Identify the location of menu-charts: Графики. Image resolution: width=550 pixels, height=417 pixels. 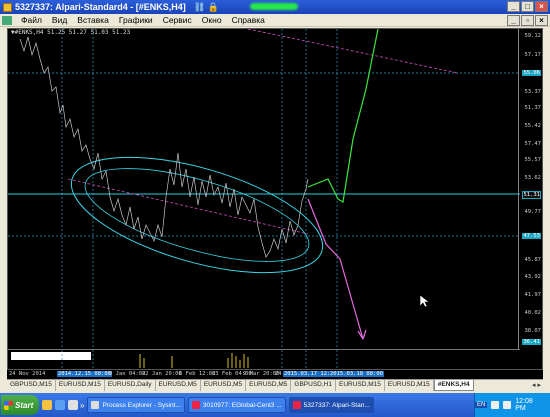
(136, 20).